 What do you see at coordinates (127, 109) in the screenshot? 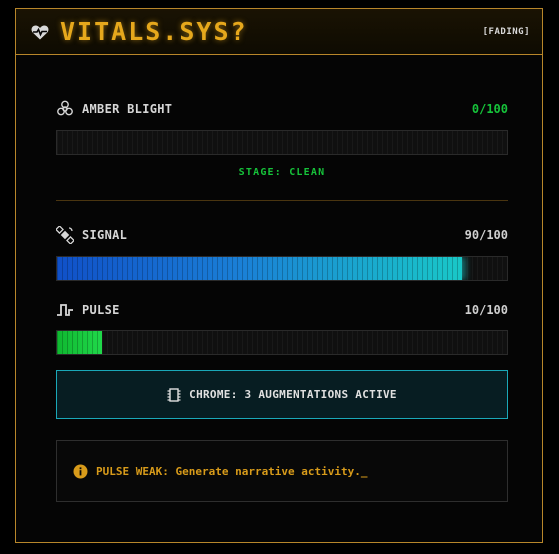
I see `amber-blight-label: AMBER BLIGHT` at bounding box center [127, 109].